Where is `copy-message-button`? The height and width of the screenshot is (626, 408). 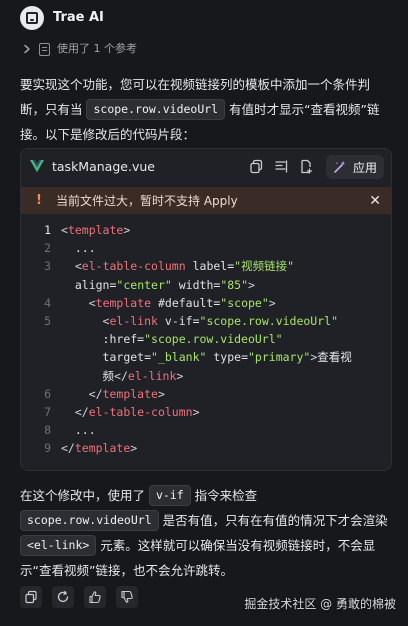 copy-message-button is located at coordinates (31, 597).